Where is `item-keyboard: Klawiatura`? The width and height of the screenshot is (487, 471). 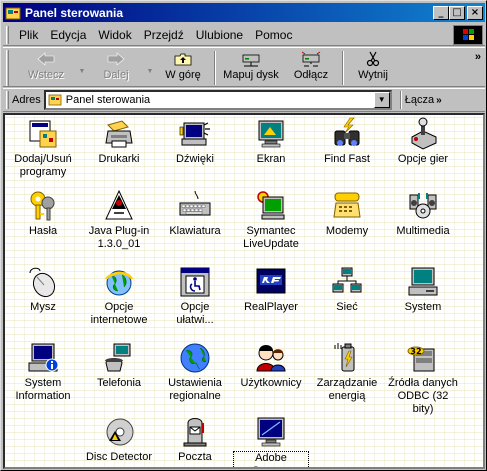 item-keyboard: Klawiatura is located at coordinates (195, 213).